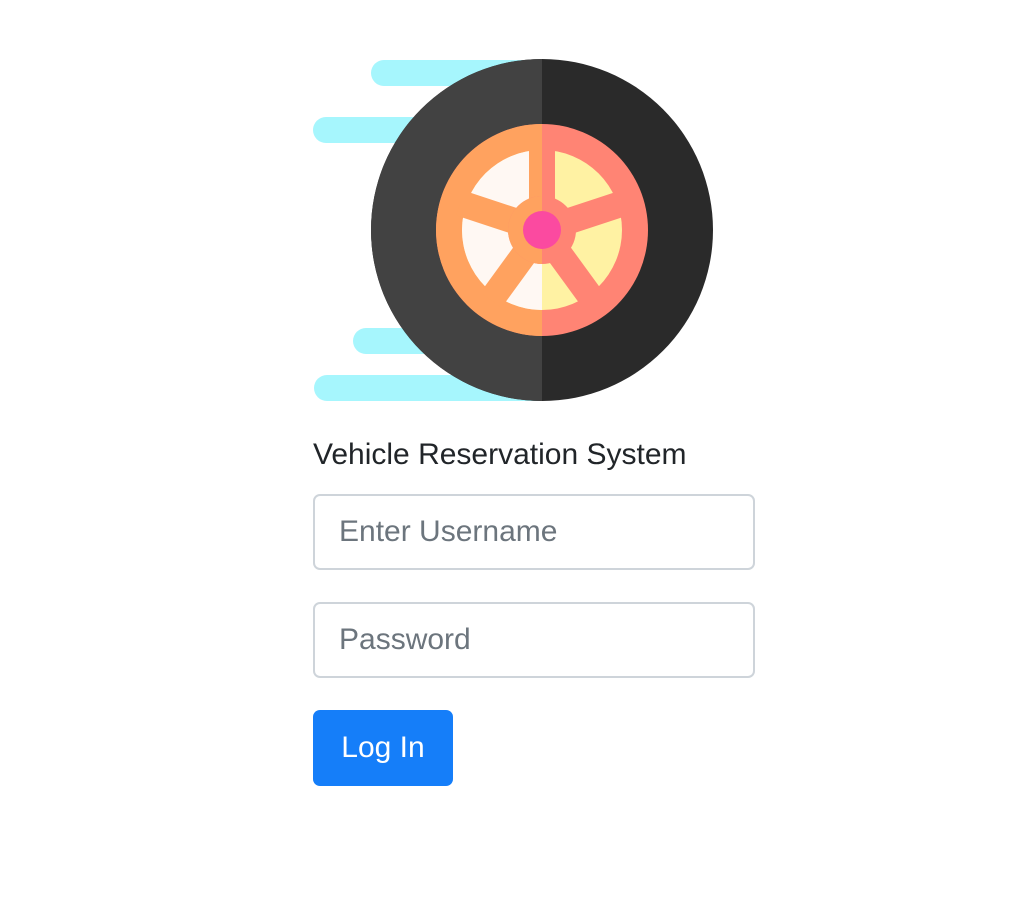 The image size is (1030, 912). Describe the element at coordinates (534, 640) in the screenshot. I see `password-input` at that location.